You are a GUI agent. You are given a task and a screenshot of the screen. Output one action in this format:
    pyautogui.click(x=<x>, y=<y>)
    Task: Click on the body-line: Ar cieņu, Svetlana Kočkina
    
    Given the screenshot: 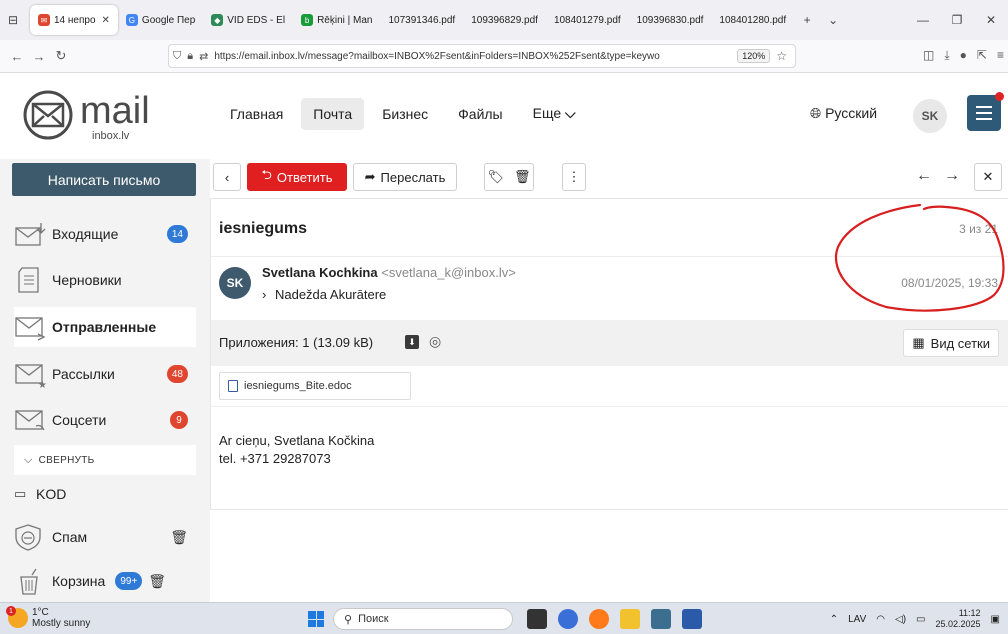 What is the action you would take?
    pyautogui.click(x=297, y=440)
    